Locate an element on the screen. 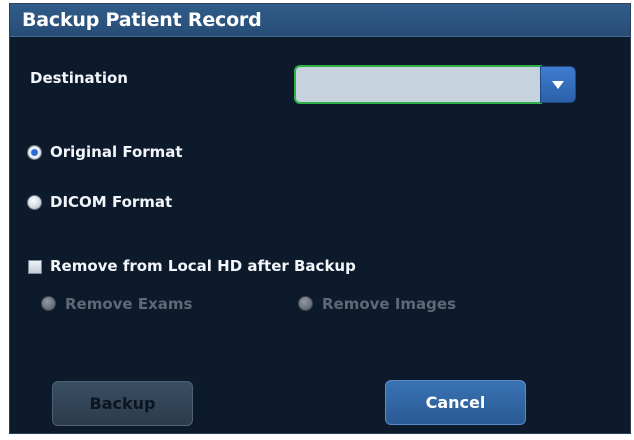  original-format-radio is located at coordinates (34, 152).